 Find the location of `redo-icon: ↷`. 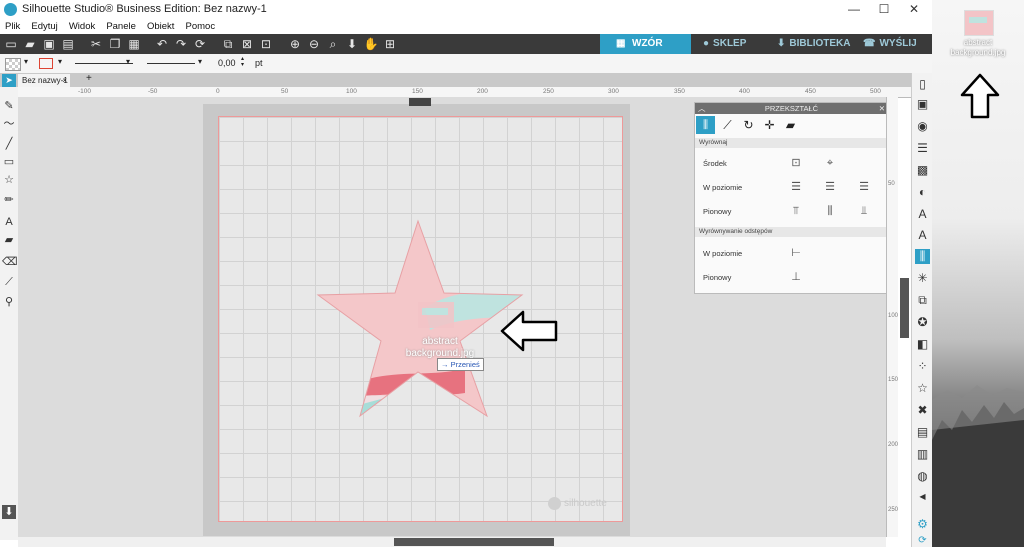

redo-icon: ↷ is located at coordinates (181, 44).